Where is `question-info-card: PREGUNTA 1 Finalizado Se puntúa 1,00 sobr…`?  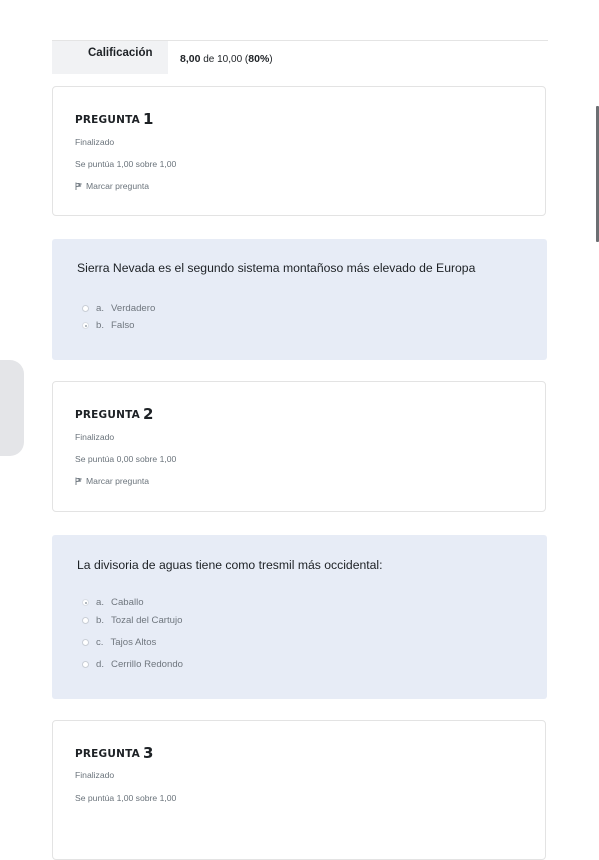
question-info-card: PREGUNTA 1 Finalizado Se puntúa 1,00 sobr… is located at coordinates (299, 151).